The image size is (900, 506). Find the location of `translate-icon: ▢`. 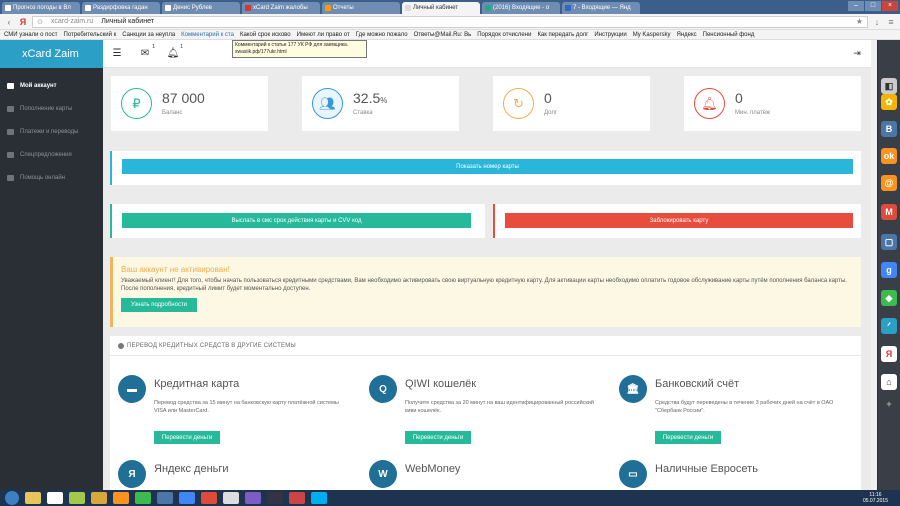

translate-icon: ▢ is located at coordinates (889, 242).